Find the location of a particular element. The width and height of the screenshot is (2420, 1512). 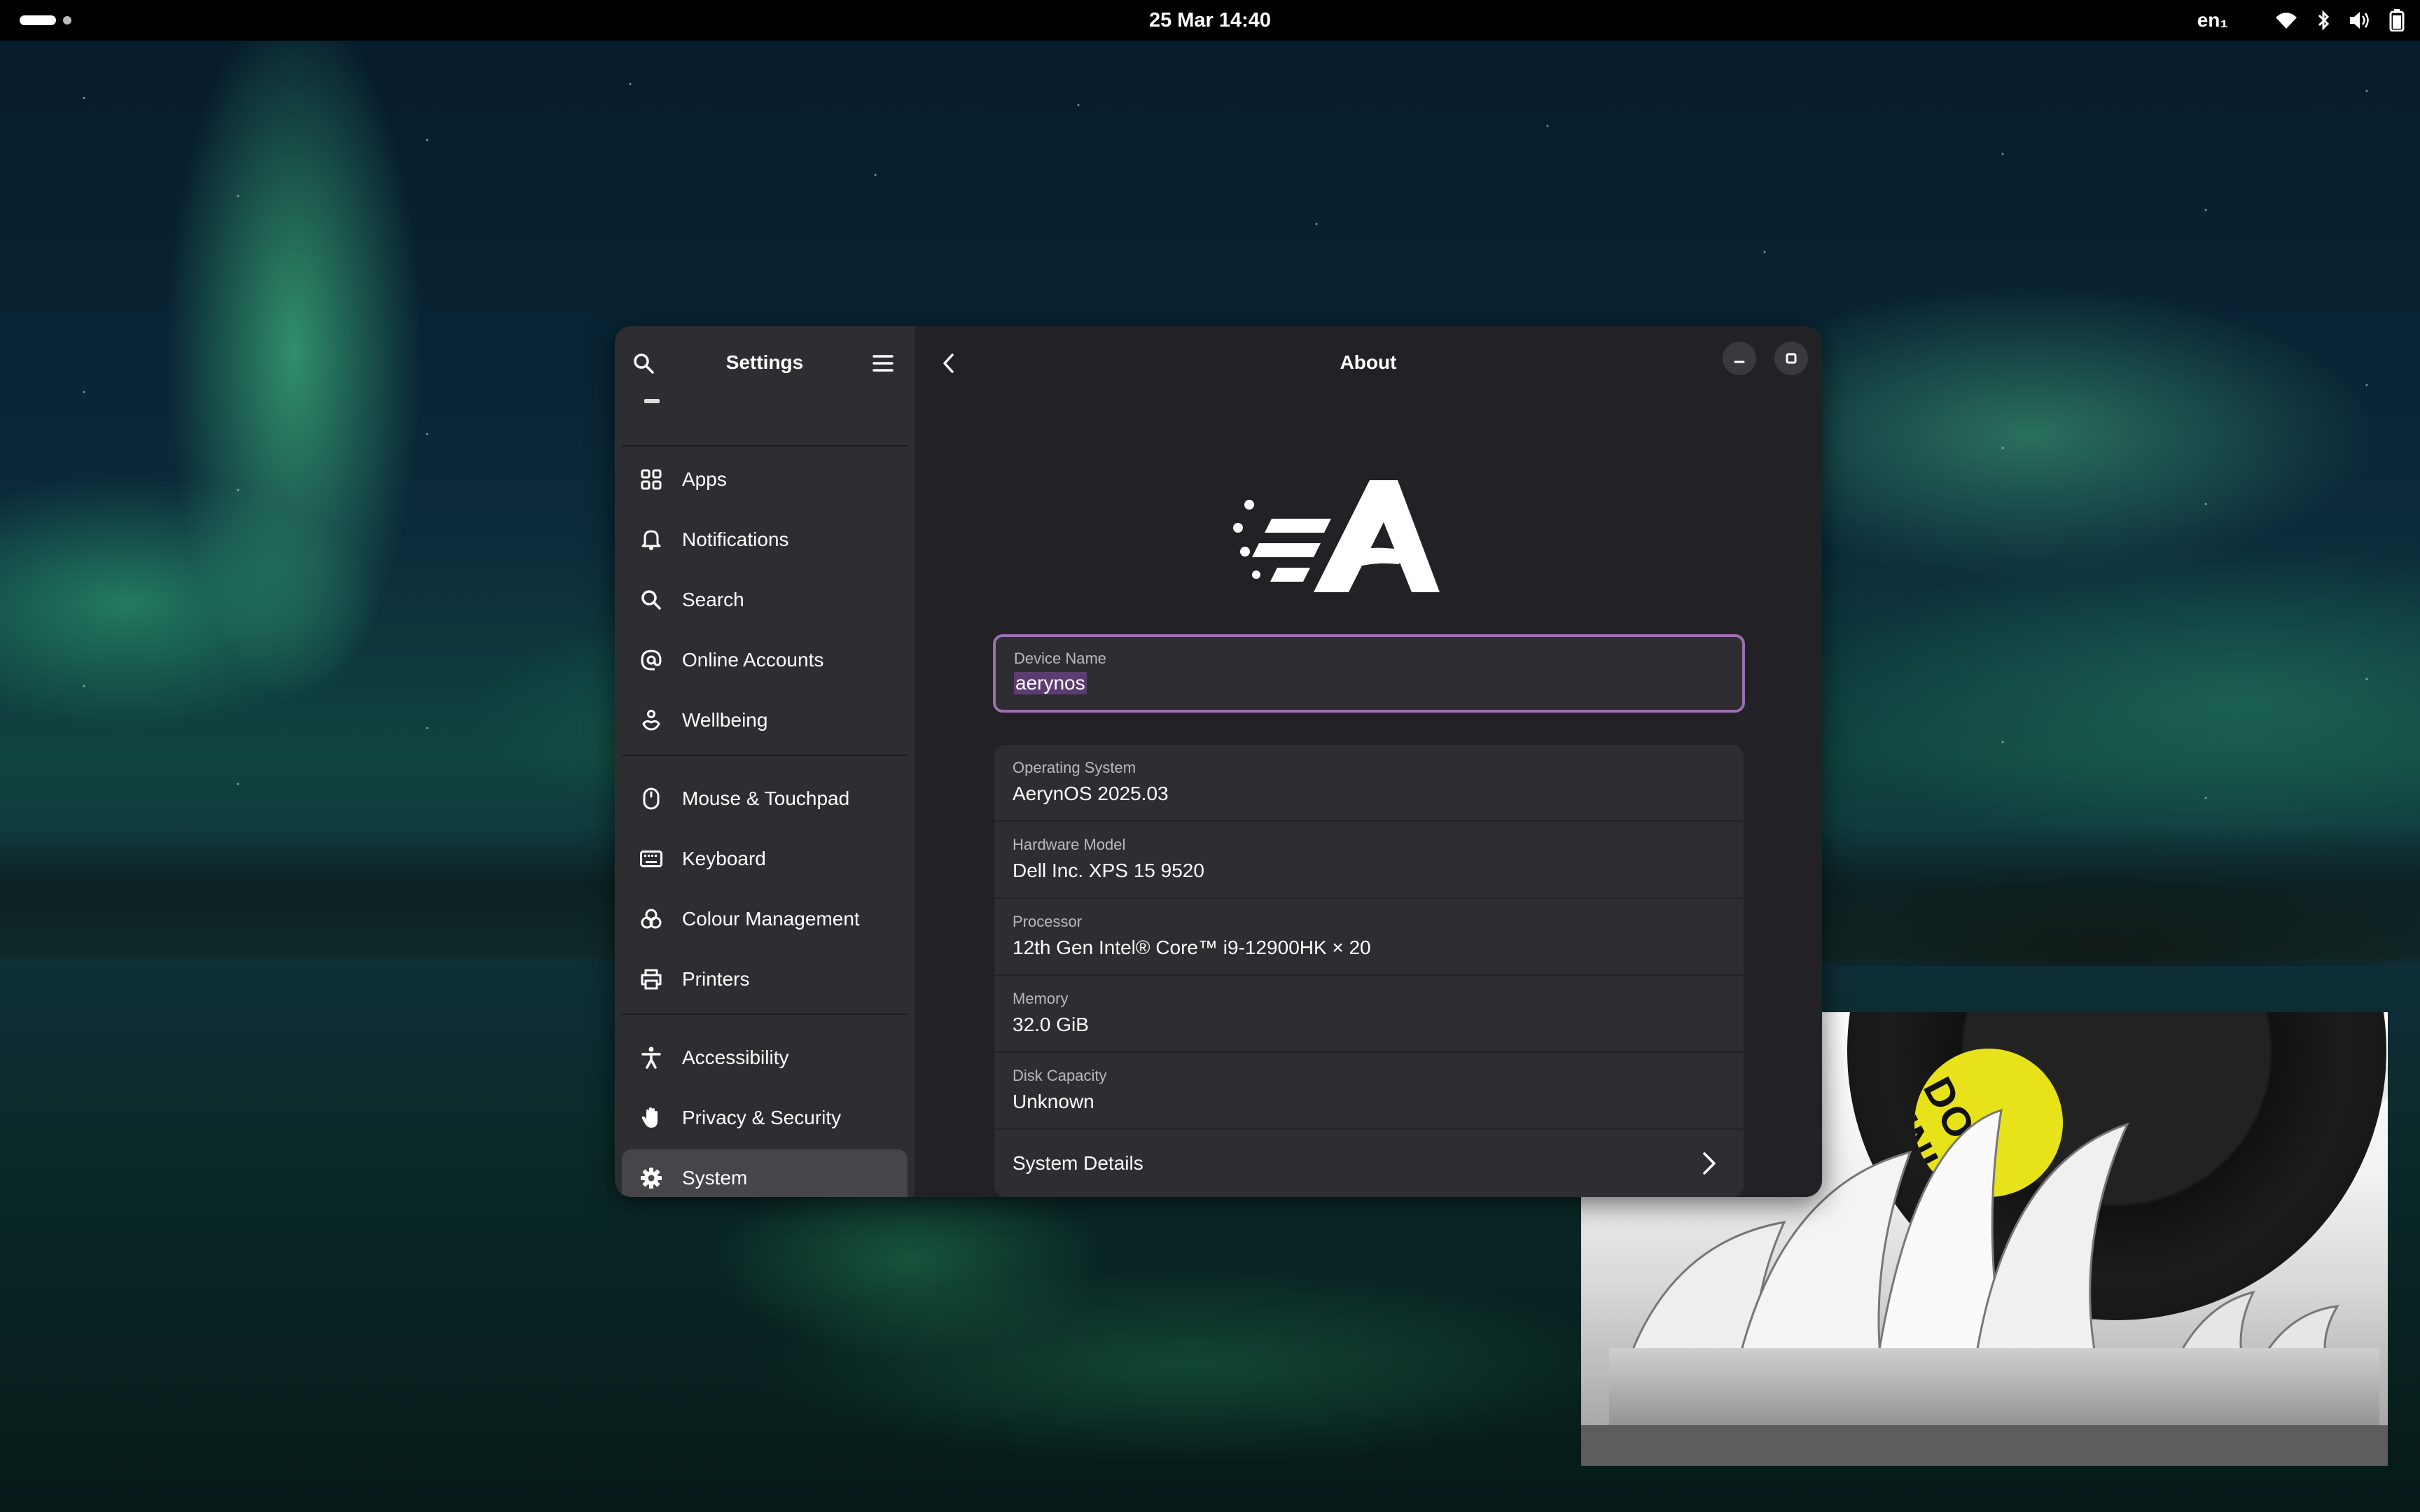

chevron-right-icon is located at coordinates (1709, 1163).